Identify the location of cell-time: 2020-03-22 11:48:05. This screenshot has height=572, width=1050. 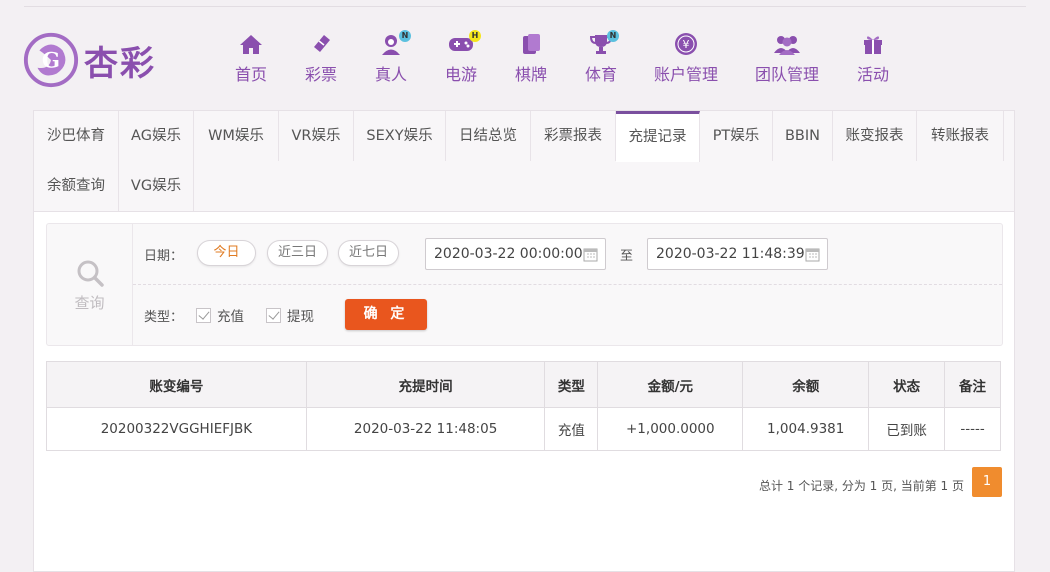
(425, 429).